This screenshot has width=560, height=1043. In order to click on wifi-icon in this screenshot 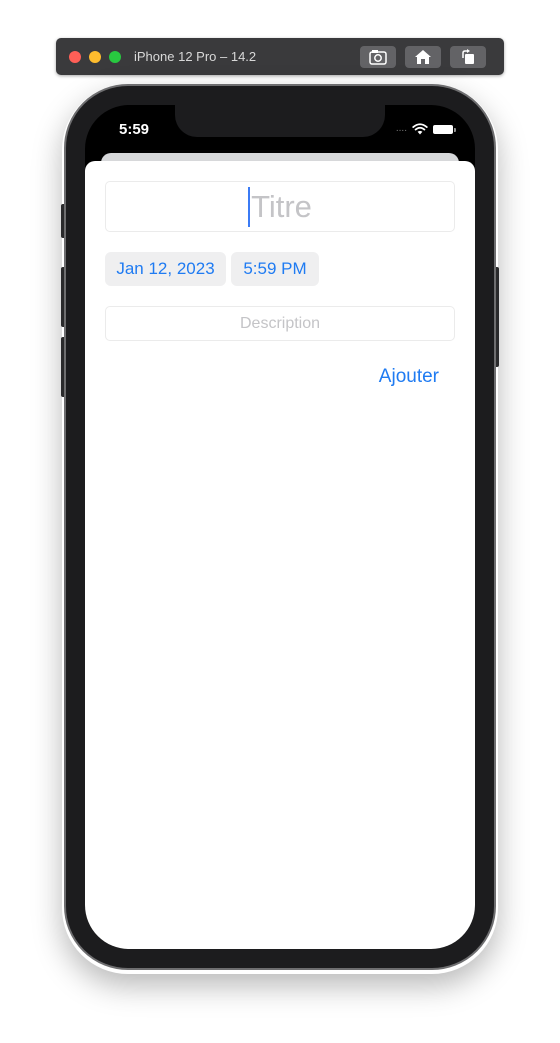, I will do `click(420, 129)`.